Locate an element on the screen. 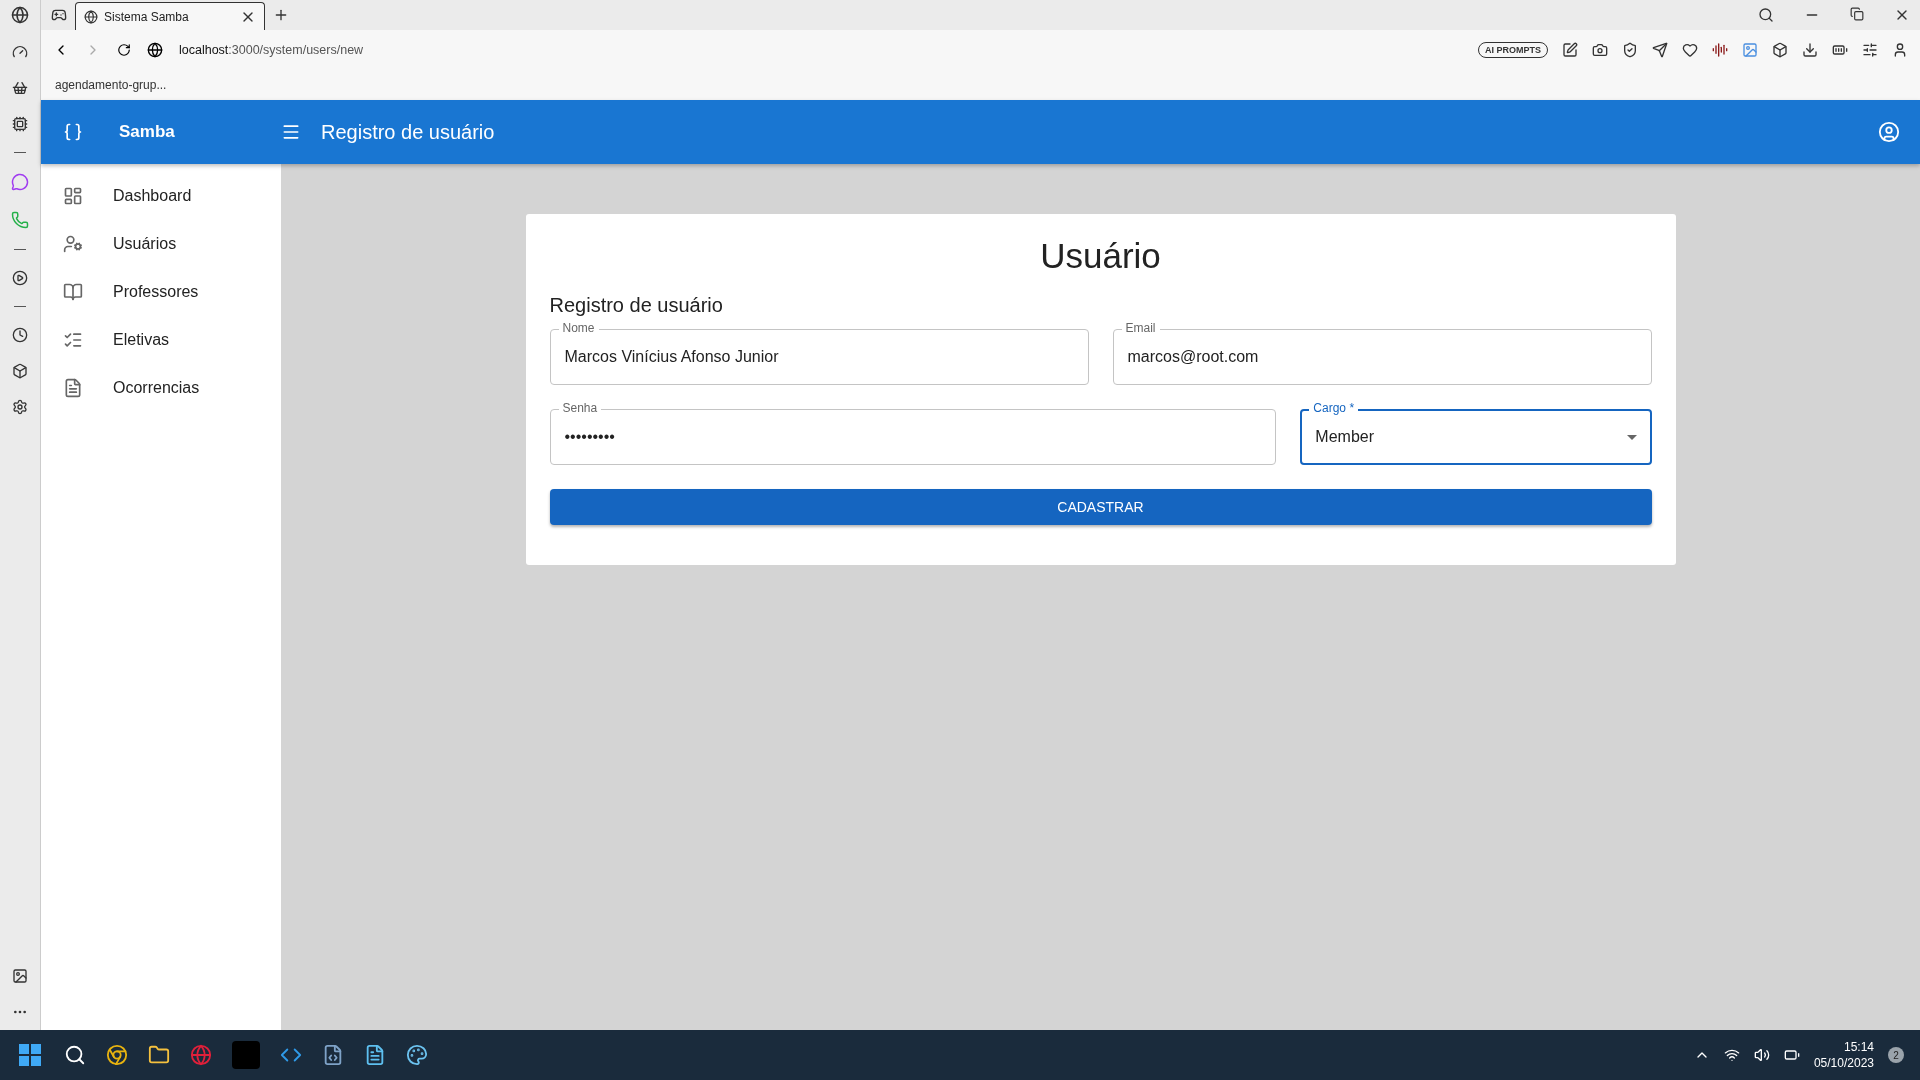  send-icon is located at coordinates (1660, 50).